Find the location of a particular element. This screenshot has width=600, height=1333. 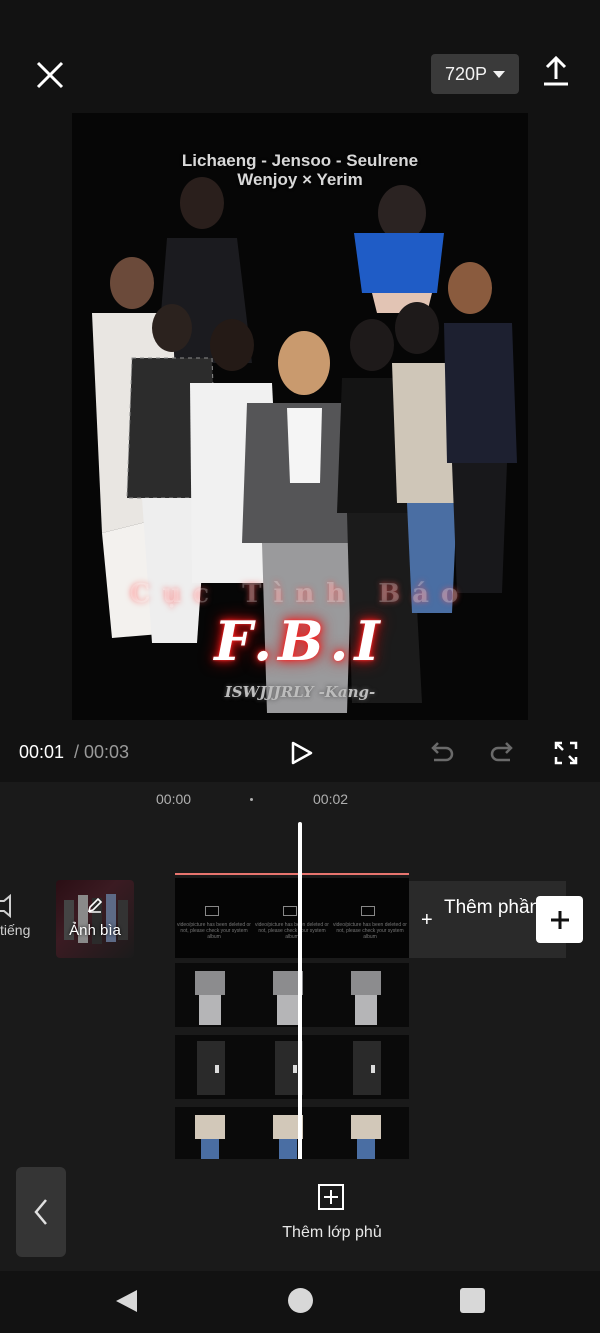

redo-icon is located at coordinates (501, 752).